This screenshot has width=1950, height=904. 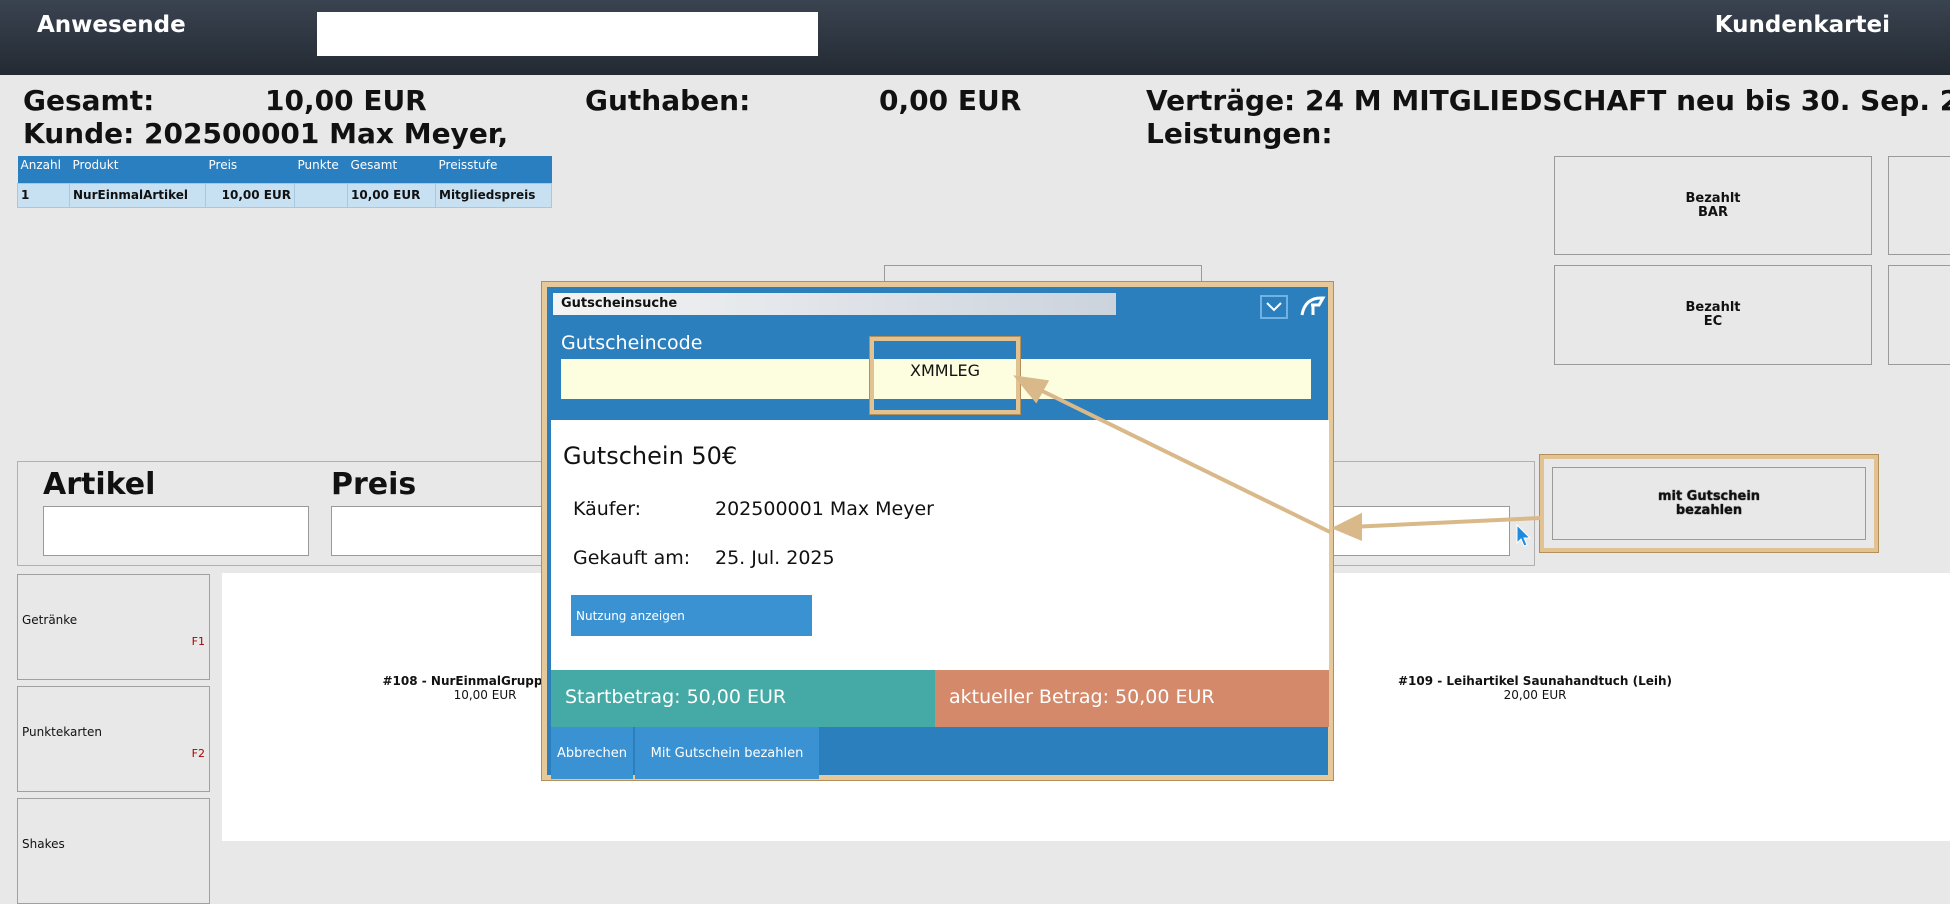 I want to click on cart-header: Preis, so click(x=250, y=169).